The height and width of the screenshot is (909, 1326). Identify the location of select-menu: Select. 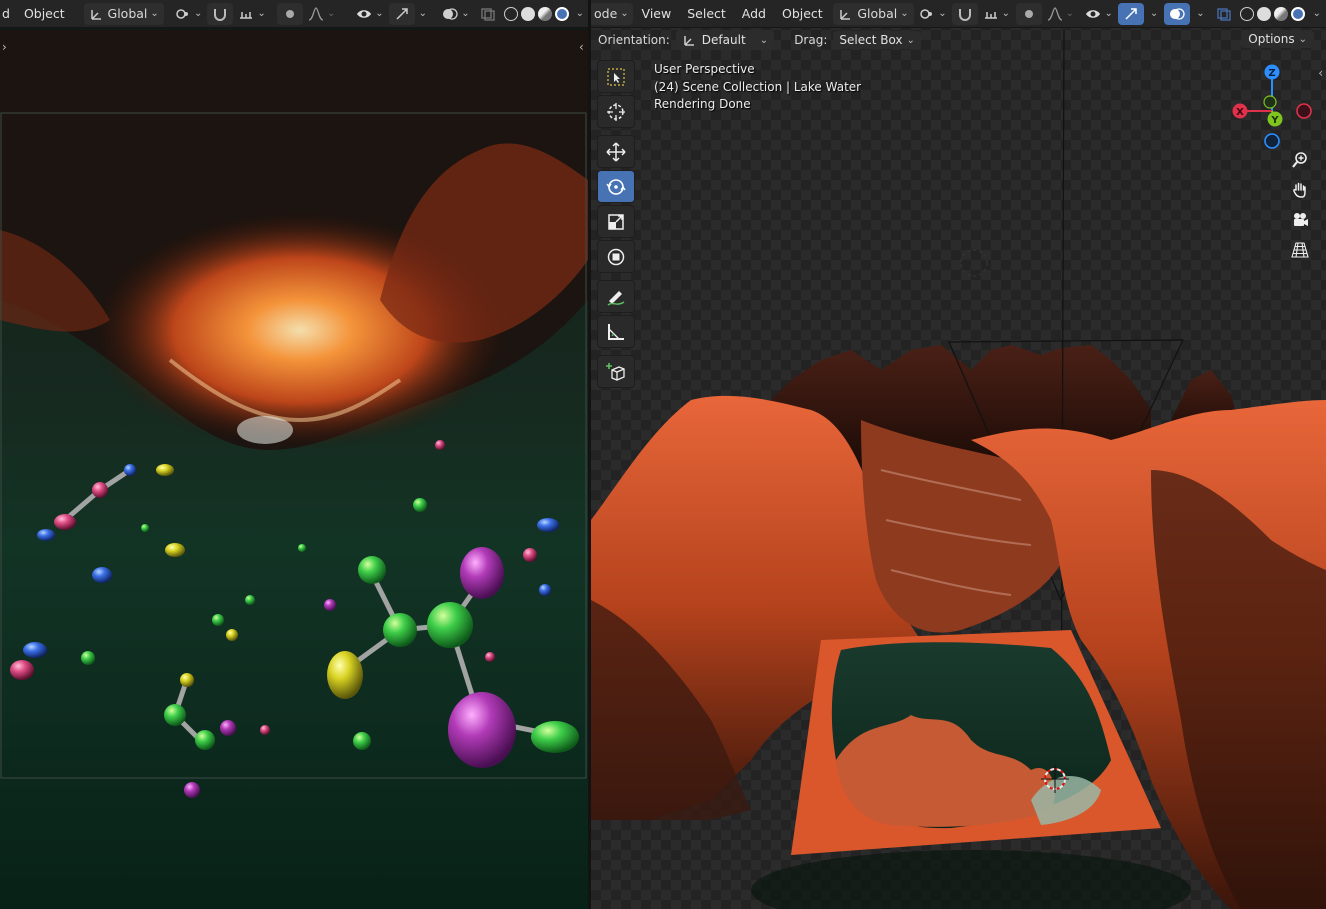
(706, 13).